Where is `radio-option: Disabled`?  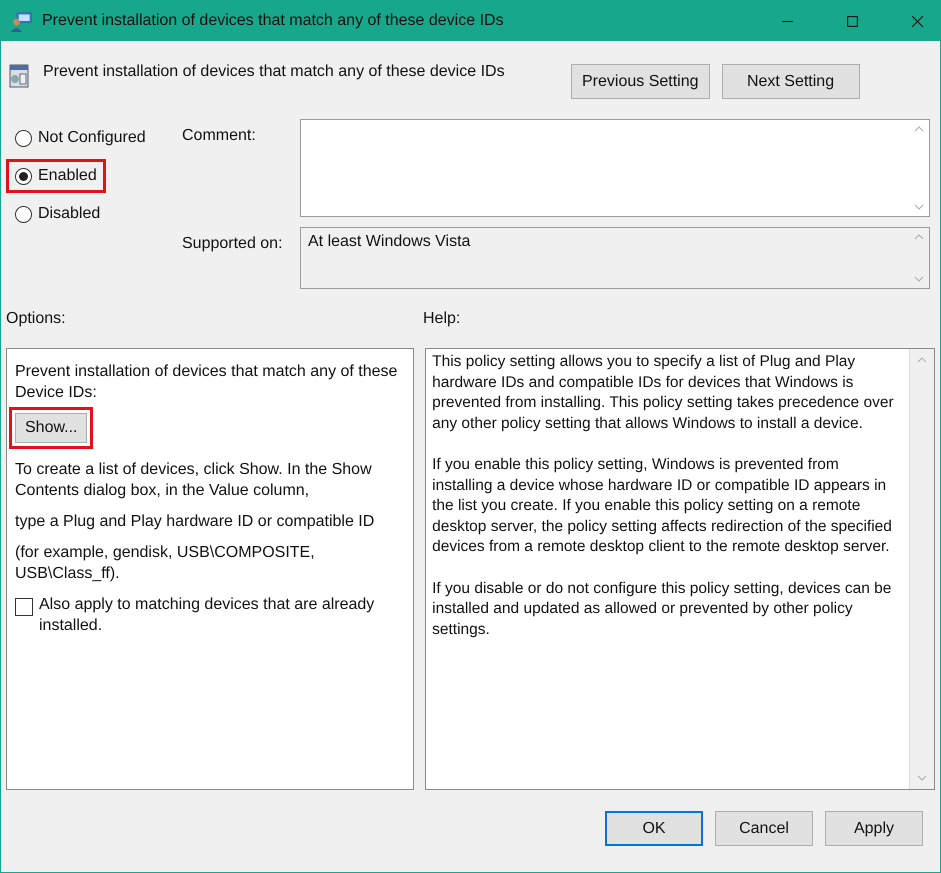 radio-option: Disabled is located at coordinates (58, 214).